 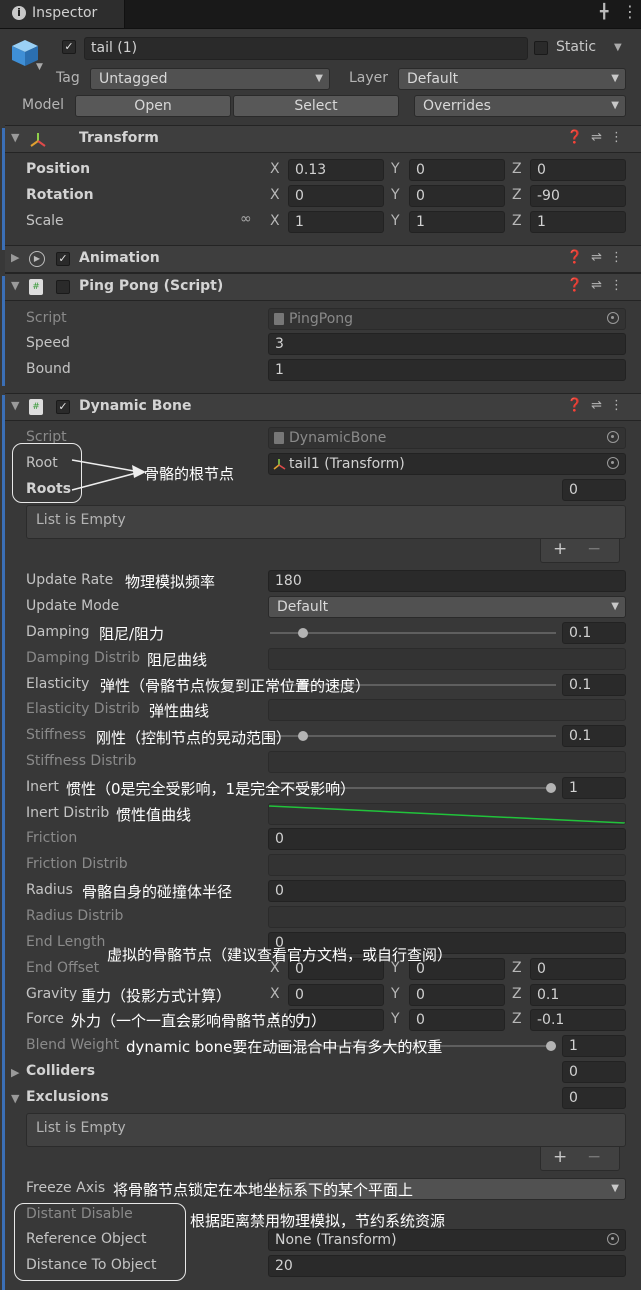 I want to click on rotation-y-field: 0, so click(x=457, y=196).